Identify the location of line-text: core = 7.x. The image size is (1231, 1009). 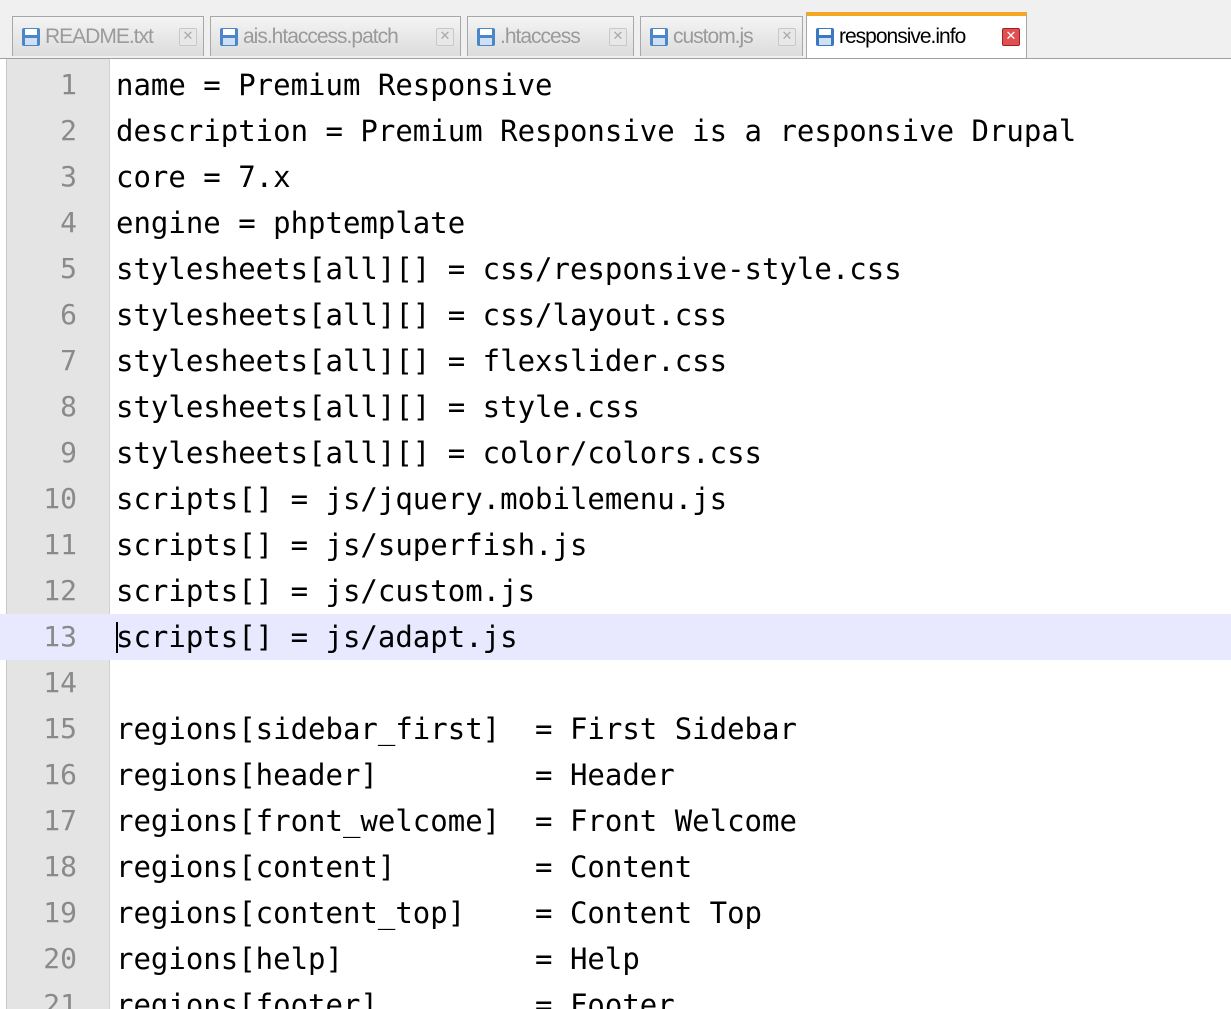
(203, 177).